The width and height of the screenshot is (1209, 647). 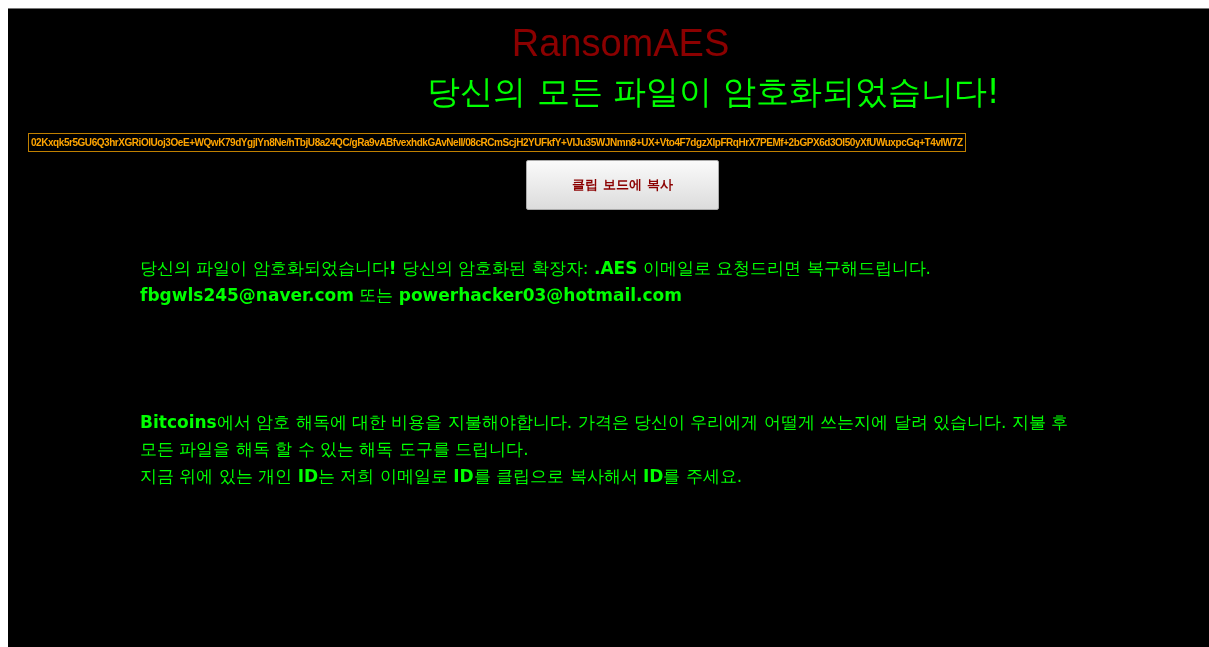 I want to click on message-line: 지금 위에 있는 개인 ID는 저희 이메일로 ID를 클립으로 복사해서 ID를 주세요., so click(x=442, y=476).